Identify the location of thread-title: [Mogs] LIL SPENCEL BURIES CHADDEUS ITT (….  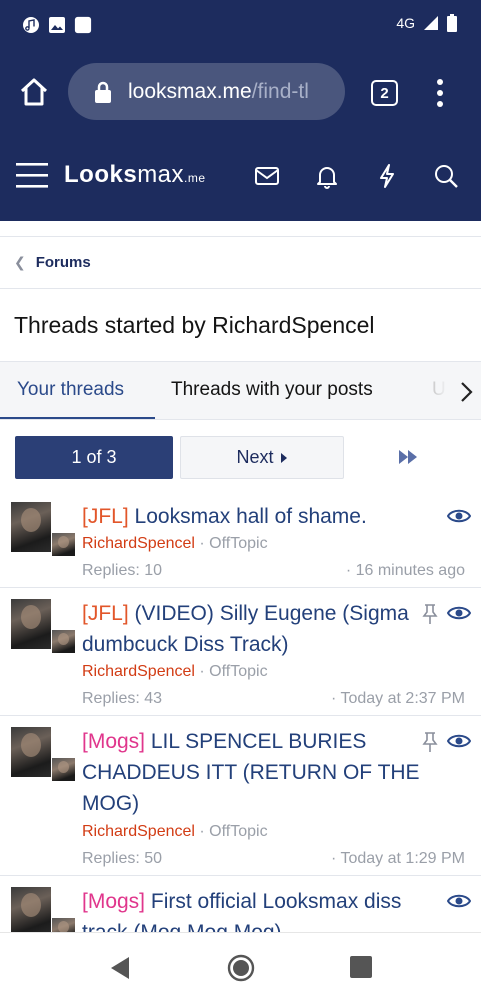
(252, 772).